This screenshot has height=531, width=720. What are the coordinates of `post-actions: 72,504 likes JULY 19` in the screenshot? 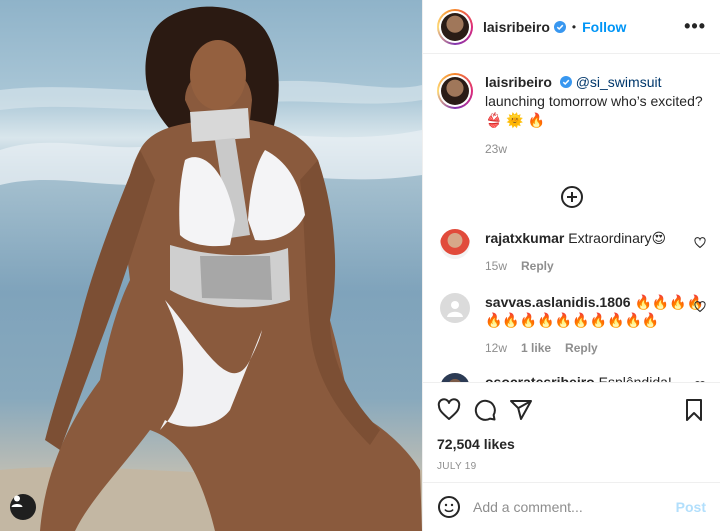 It's located at (571, 437).